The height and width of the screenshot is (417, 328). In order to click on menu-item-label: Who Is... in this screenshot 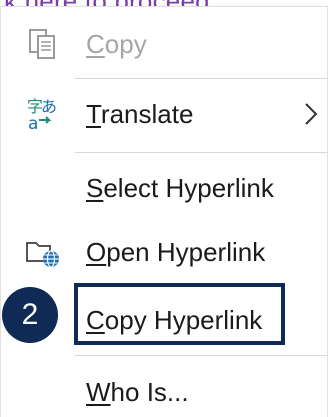, I will do `click(137, 391)`.